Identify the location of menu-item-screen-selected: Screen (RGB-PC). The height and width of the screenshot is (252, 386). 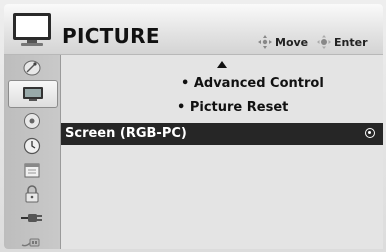
(222, 134).